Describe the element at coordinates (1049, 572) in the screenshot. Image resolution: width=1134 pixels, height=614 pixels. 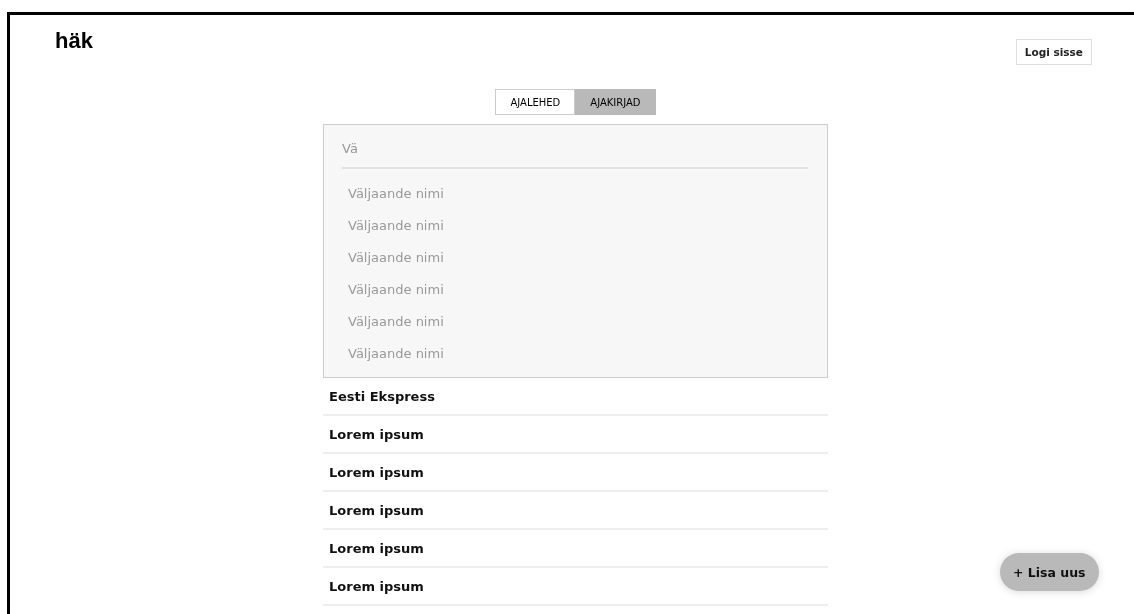
I see `add-button: + Lisa uus` at that location.